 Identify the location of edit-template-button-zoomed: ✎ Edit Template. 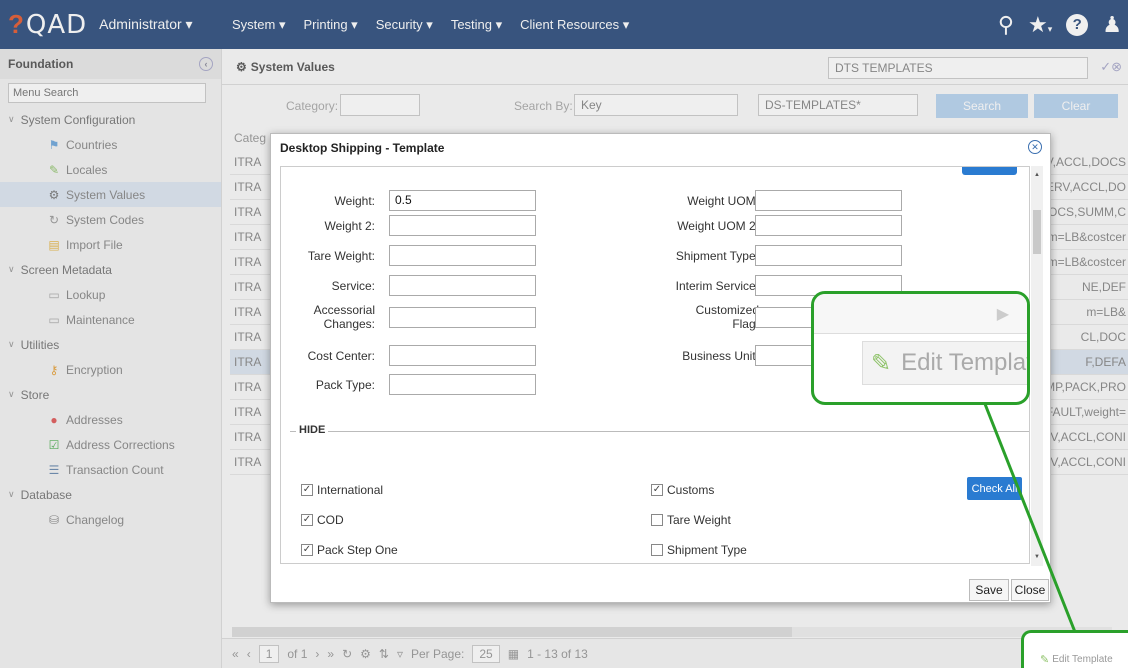
(944, 363).